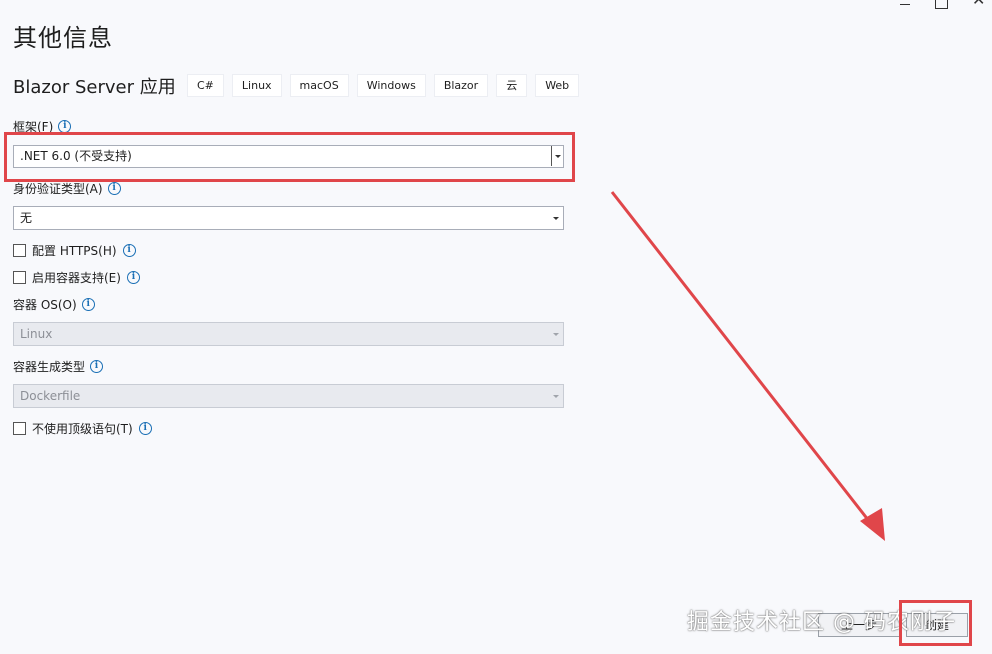  I want to click on annotation-arrow, so click(747, 366).